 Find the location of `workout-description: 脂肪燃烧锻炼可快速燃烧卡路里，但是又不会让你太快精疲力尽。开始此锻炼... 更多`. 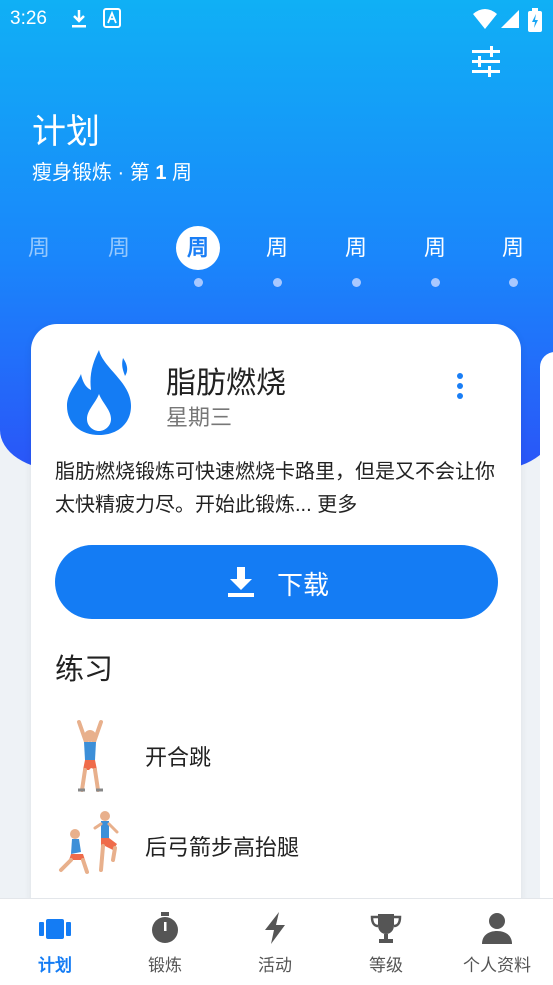

workout-description: 脂肪燃烧锻炼可快速燃烧卡路里，但是又不会让你太快精疲力尽。开始此锻炼... 更多 is located at coordinates (275, 488).